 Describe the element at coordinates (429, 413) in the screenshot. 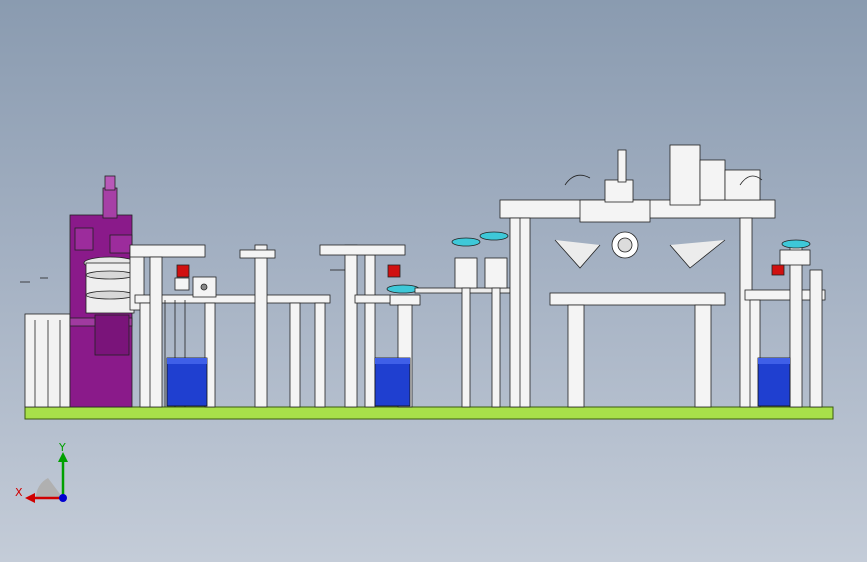

I see `base-plate` at that location.